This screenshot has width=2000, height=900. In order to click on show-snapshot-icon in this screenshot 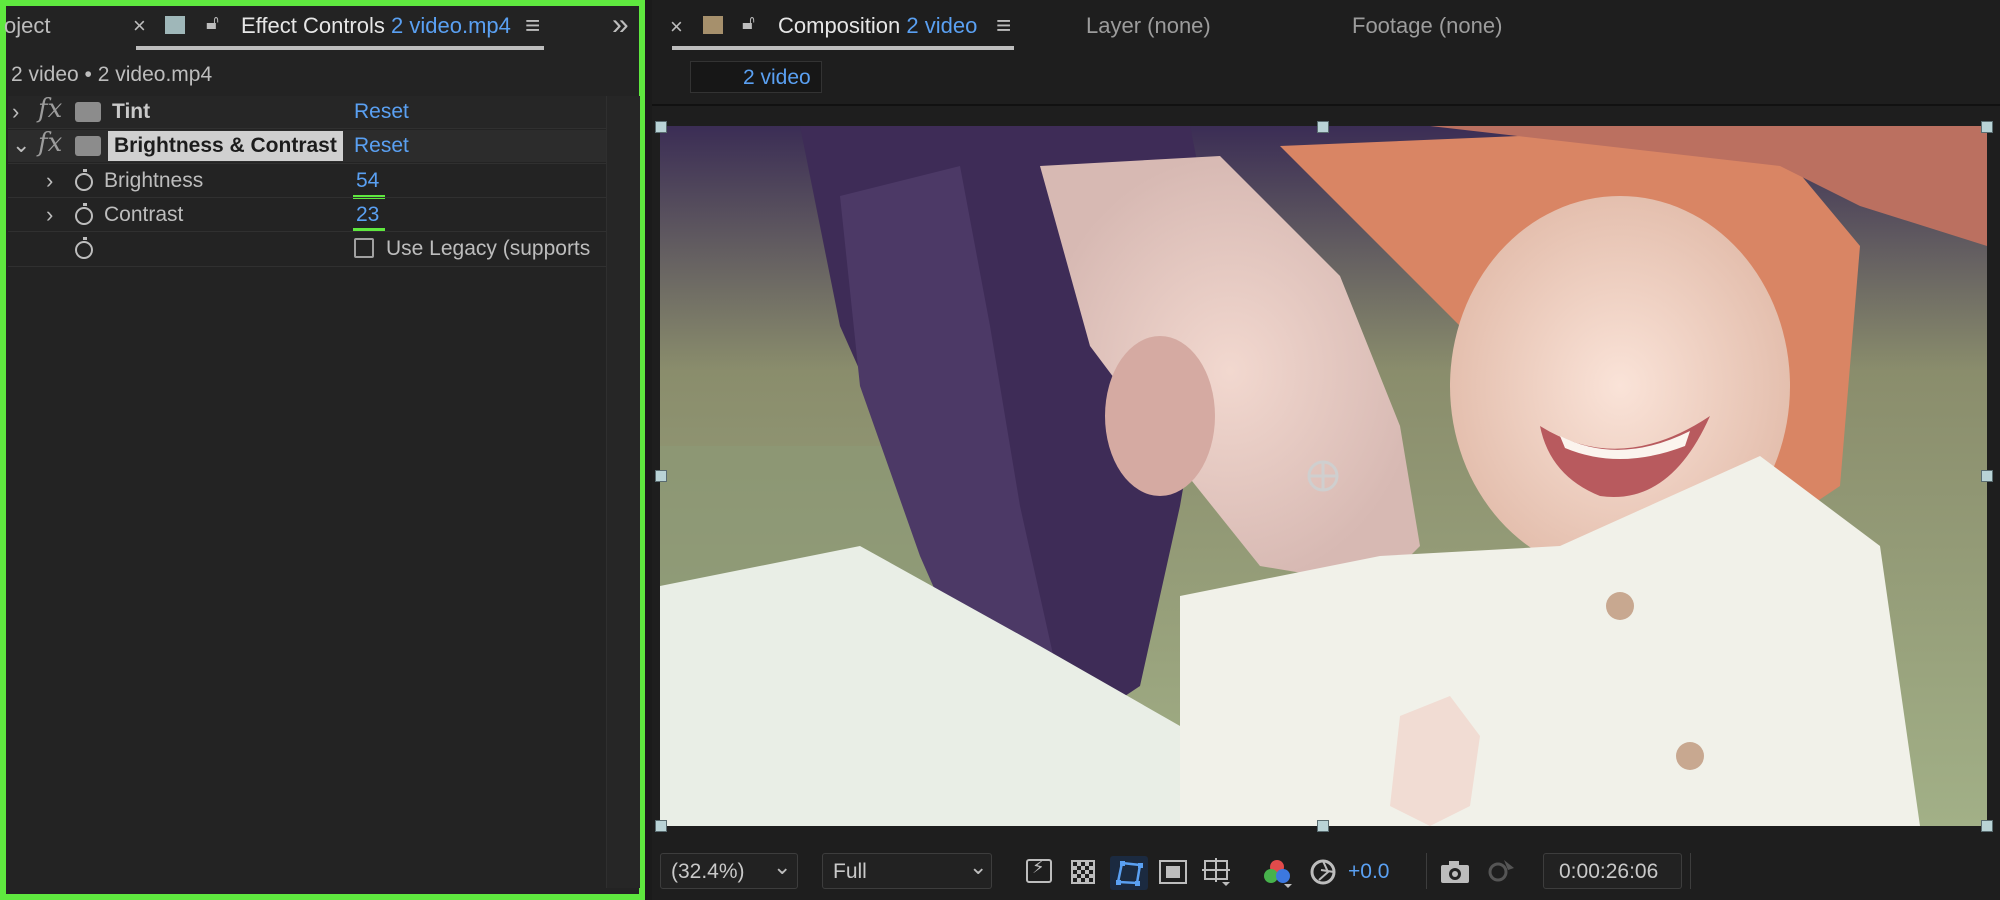, I will do `click(1500, 872)`.